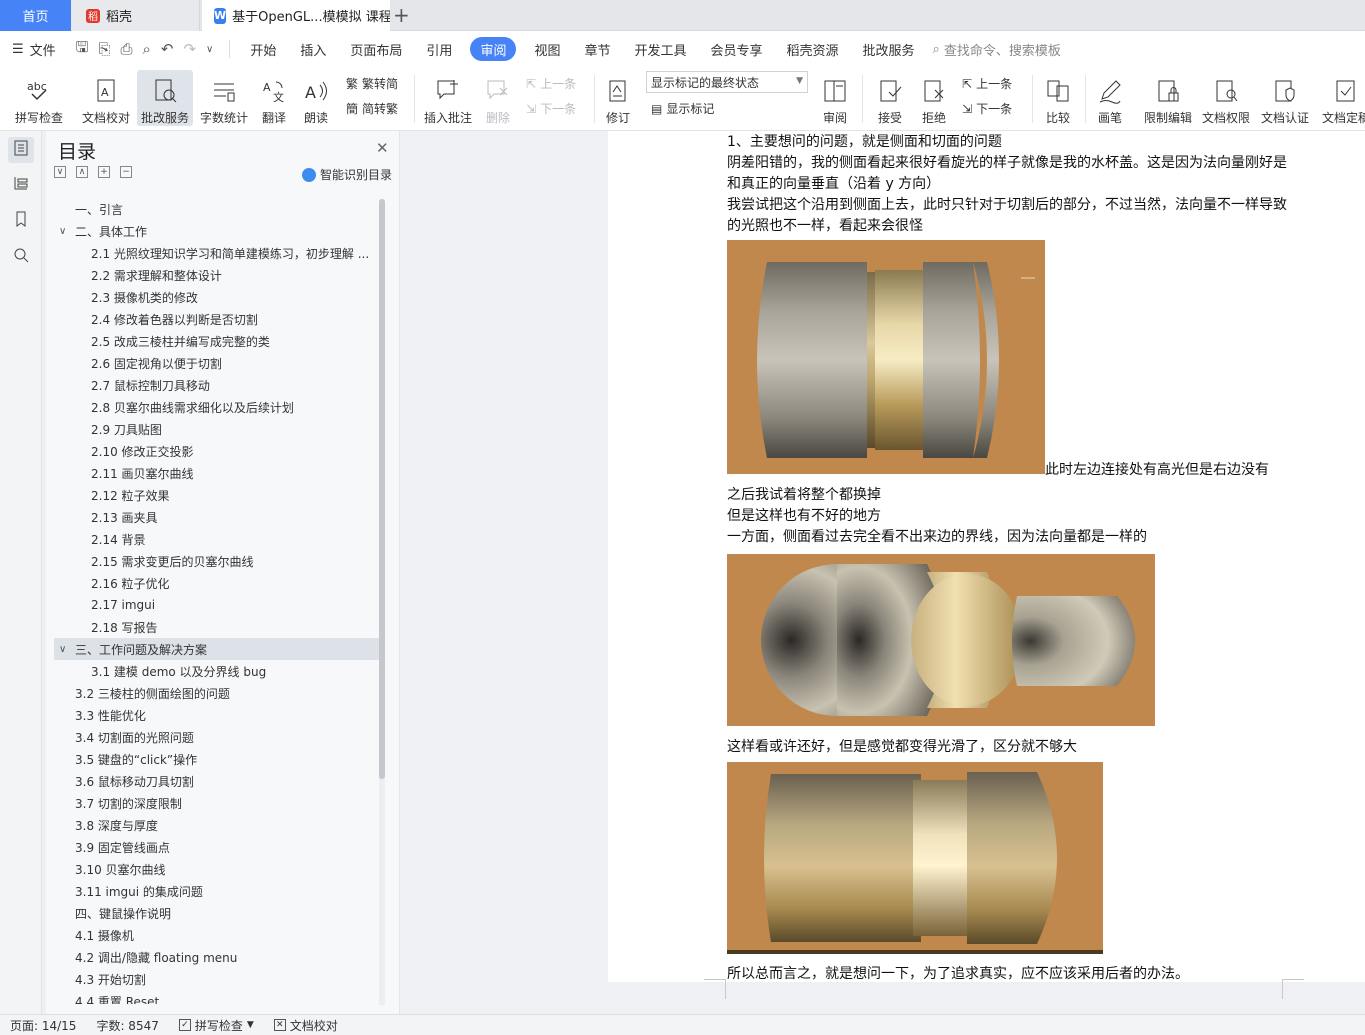  I want to click on toc-item: ∨ 二、具体工作, so click(217, 231).